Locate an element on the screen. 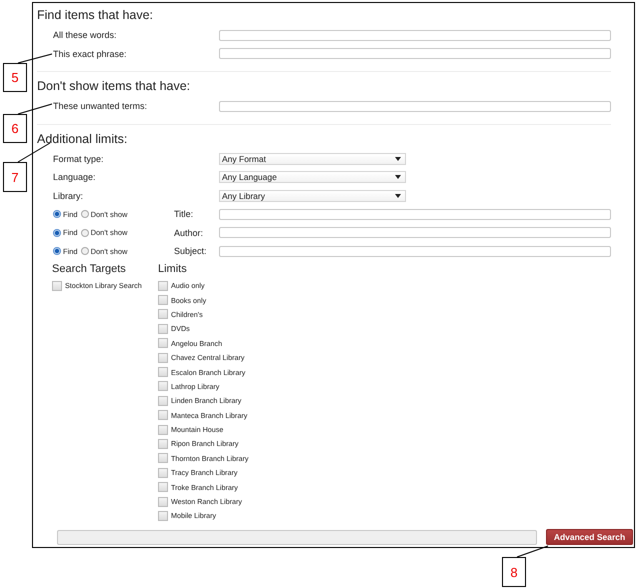 The width and height of the screenshot is (637, 588). field-label: Author: is located at coordinates (189, 233).